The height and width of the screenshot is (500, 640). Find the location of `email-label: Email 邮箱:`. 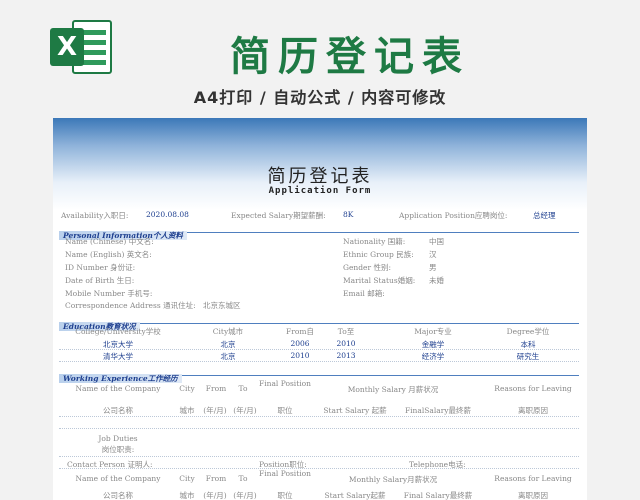

email-label: Email 邮箱: is located at coordinates (364, 293).